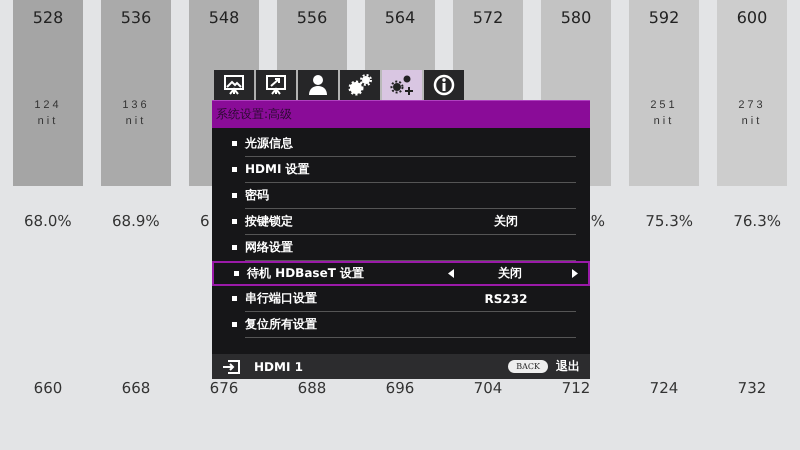 This screenshot has height=450, width=800. I want to click on luminance-value: 136, so click(136, 105).